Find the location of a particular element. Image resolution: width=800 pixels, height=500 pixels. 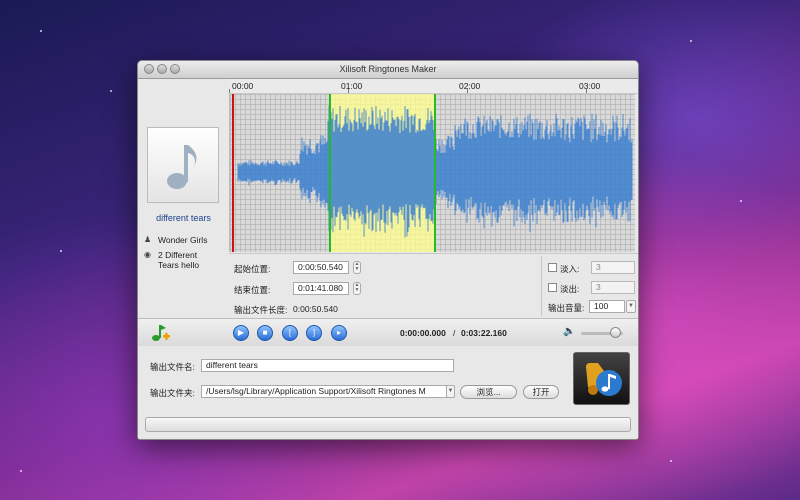

output-volume-label: 输出音量: is located at coordinates (566, 308).